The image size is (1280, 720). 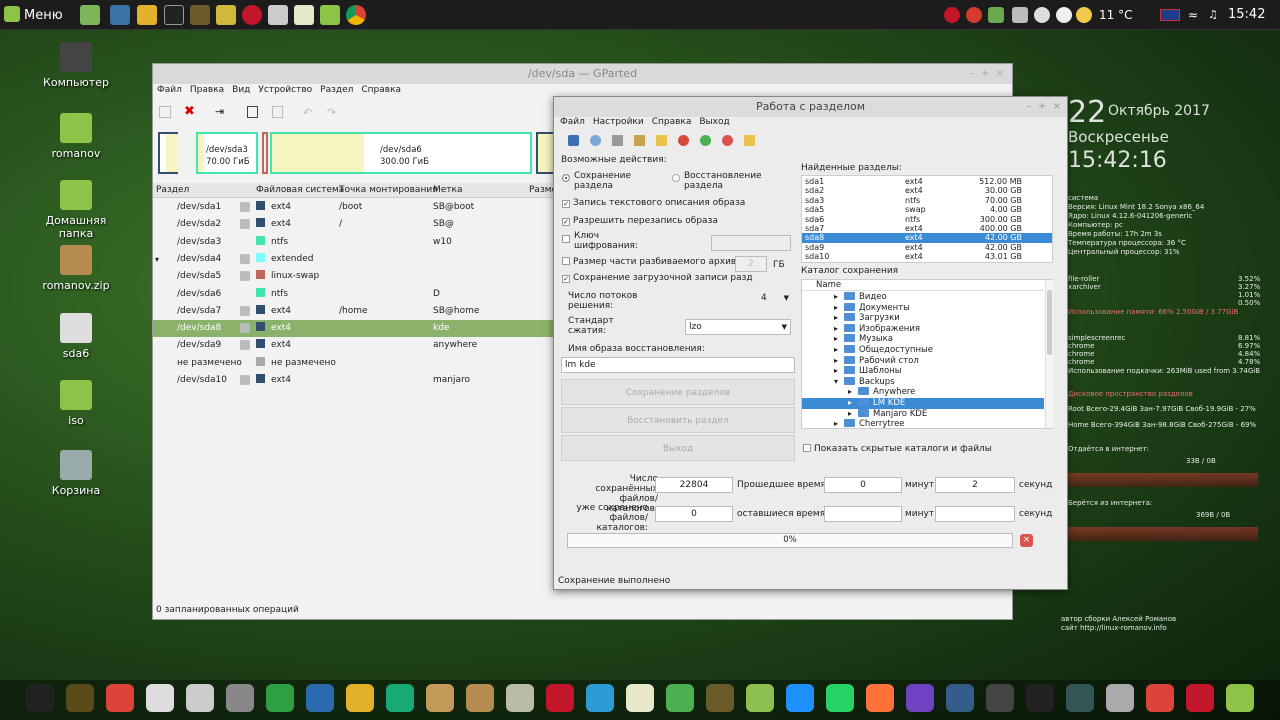 I want to click on table-row: /dev/sda9 ext4 anywhere, so click(x=353, y=345).